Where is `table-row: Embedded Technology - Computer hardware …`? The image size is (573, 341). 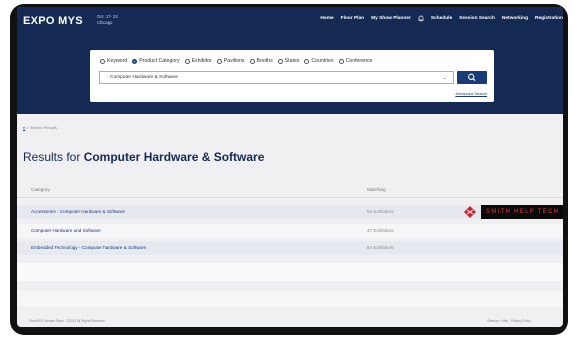 table-row: Embedded Technology - Computer hardware … is located at coordinates (290, 248).